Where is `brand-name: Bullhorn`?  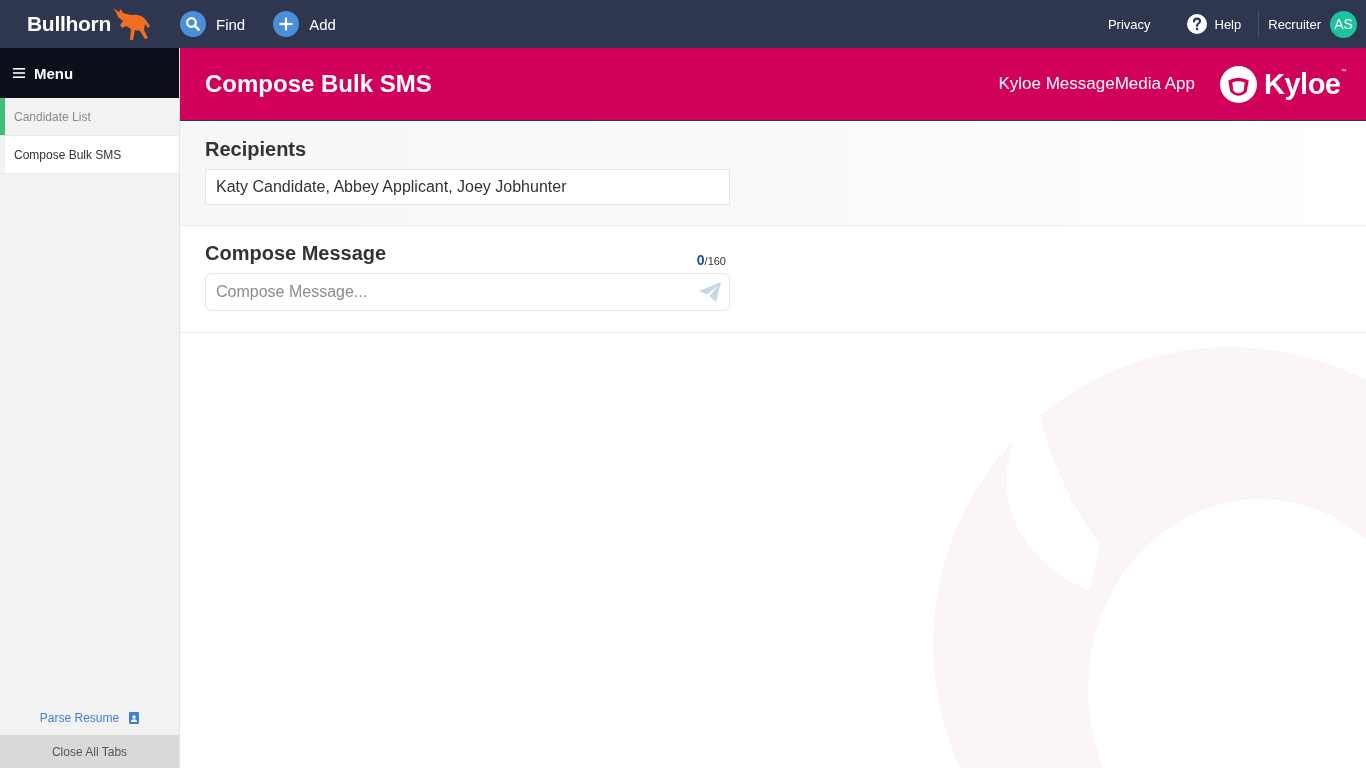
brand-name: Bullhorn is located at coordinates (69, 24).